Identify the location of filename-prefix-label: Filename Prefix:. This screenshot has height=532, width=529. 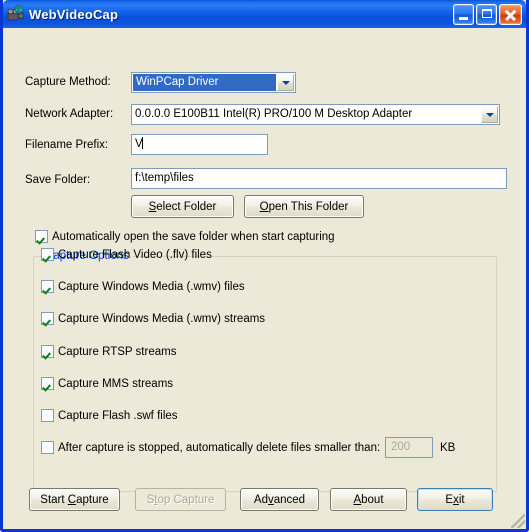
(67, 145).